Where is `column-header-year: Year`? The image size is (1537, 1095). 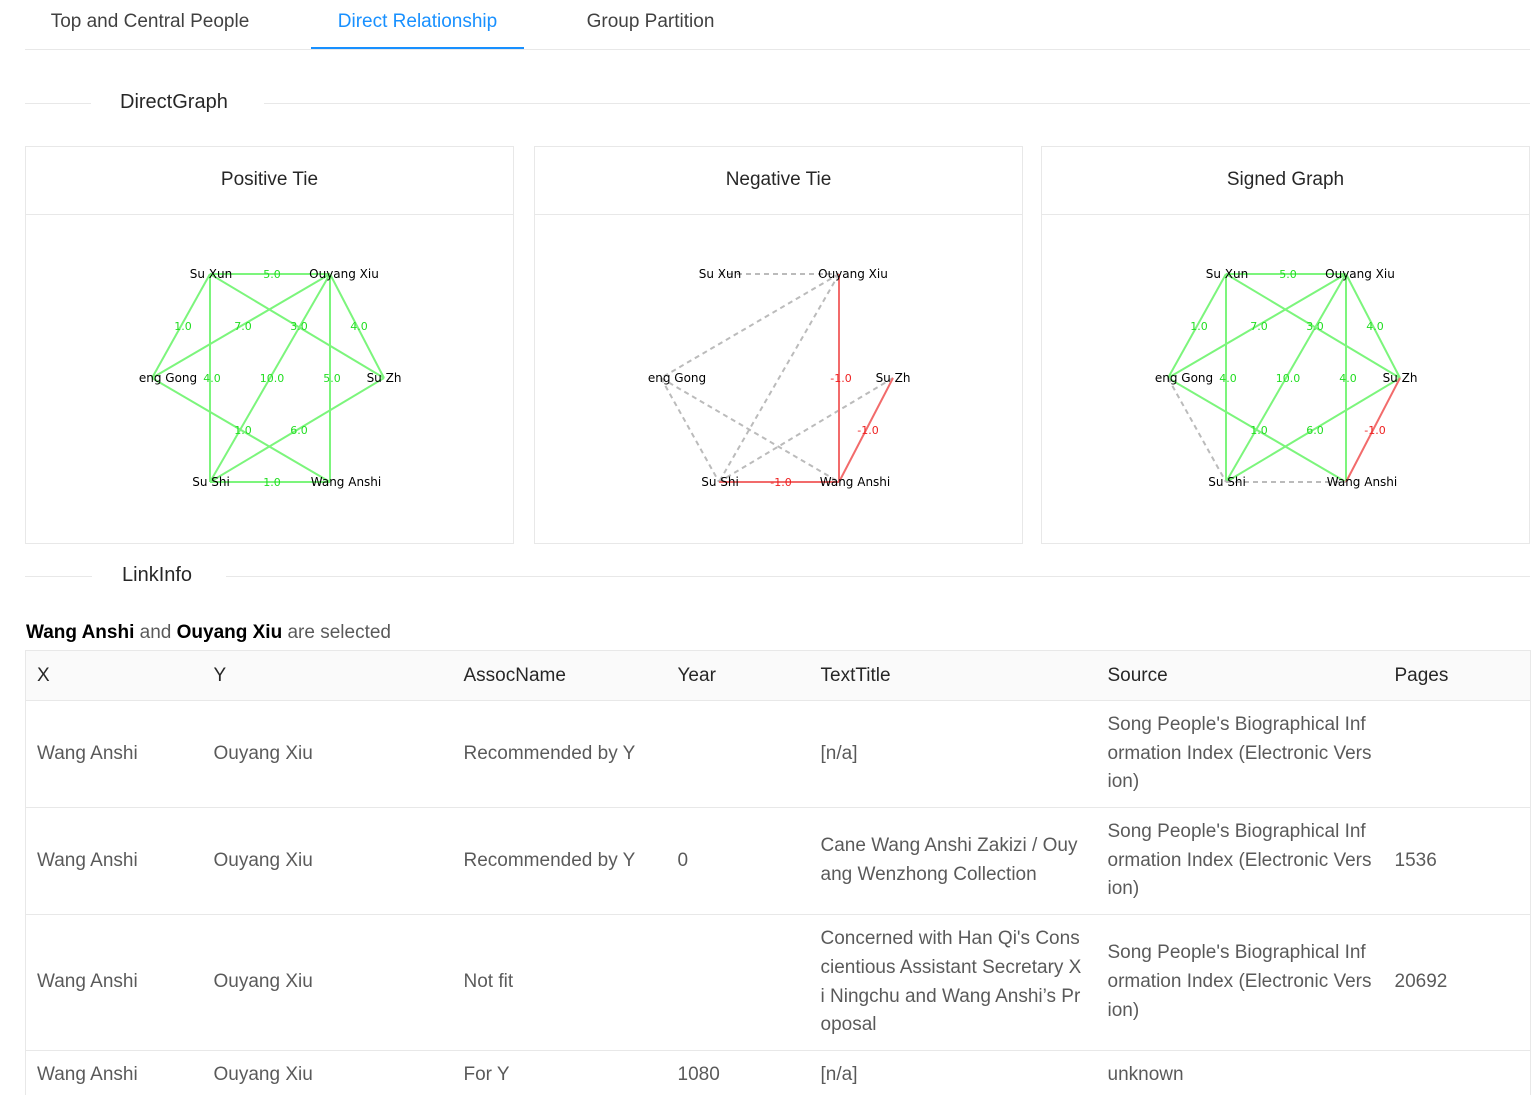 column-header-year: Year is located at coordinates (738, 675).